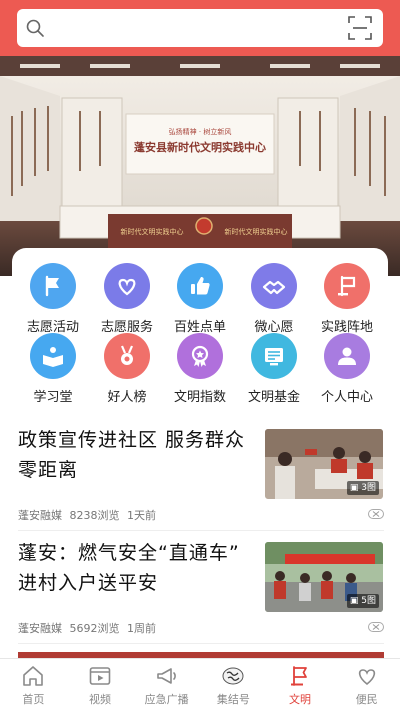 This screenshot has height=711, width=400. What do you see at coordinates (273, 397) in the screenshot?
I see `service-label: 文明基金` at bounding box center [273, 397].